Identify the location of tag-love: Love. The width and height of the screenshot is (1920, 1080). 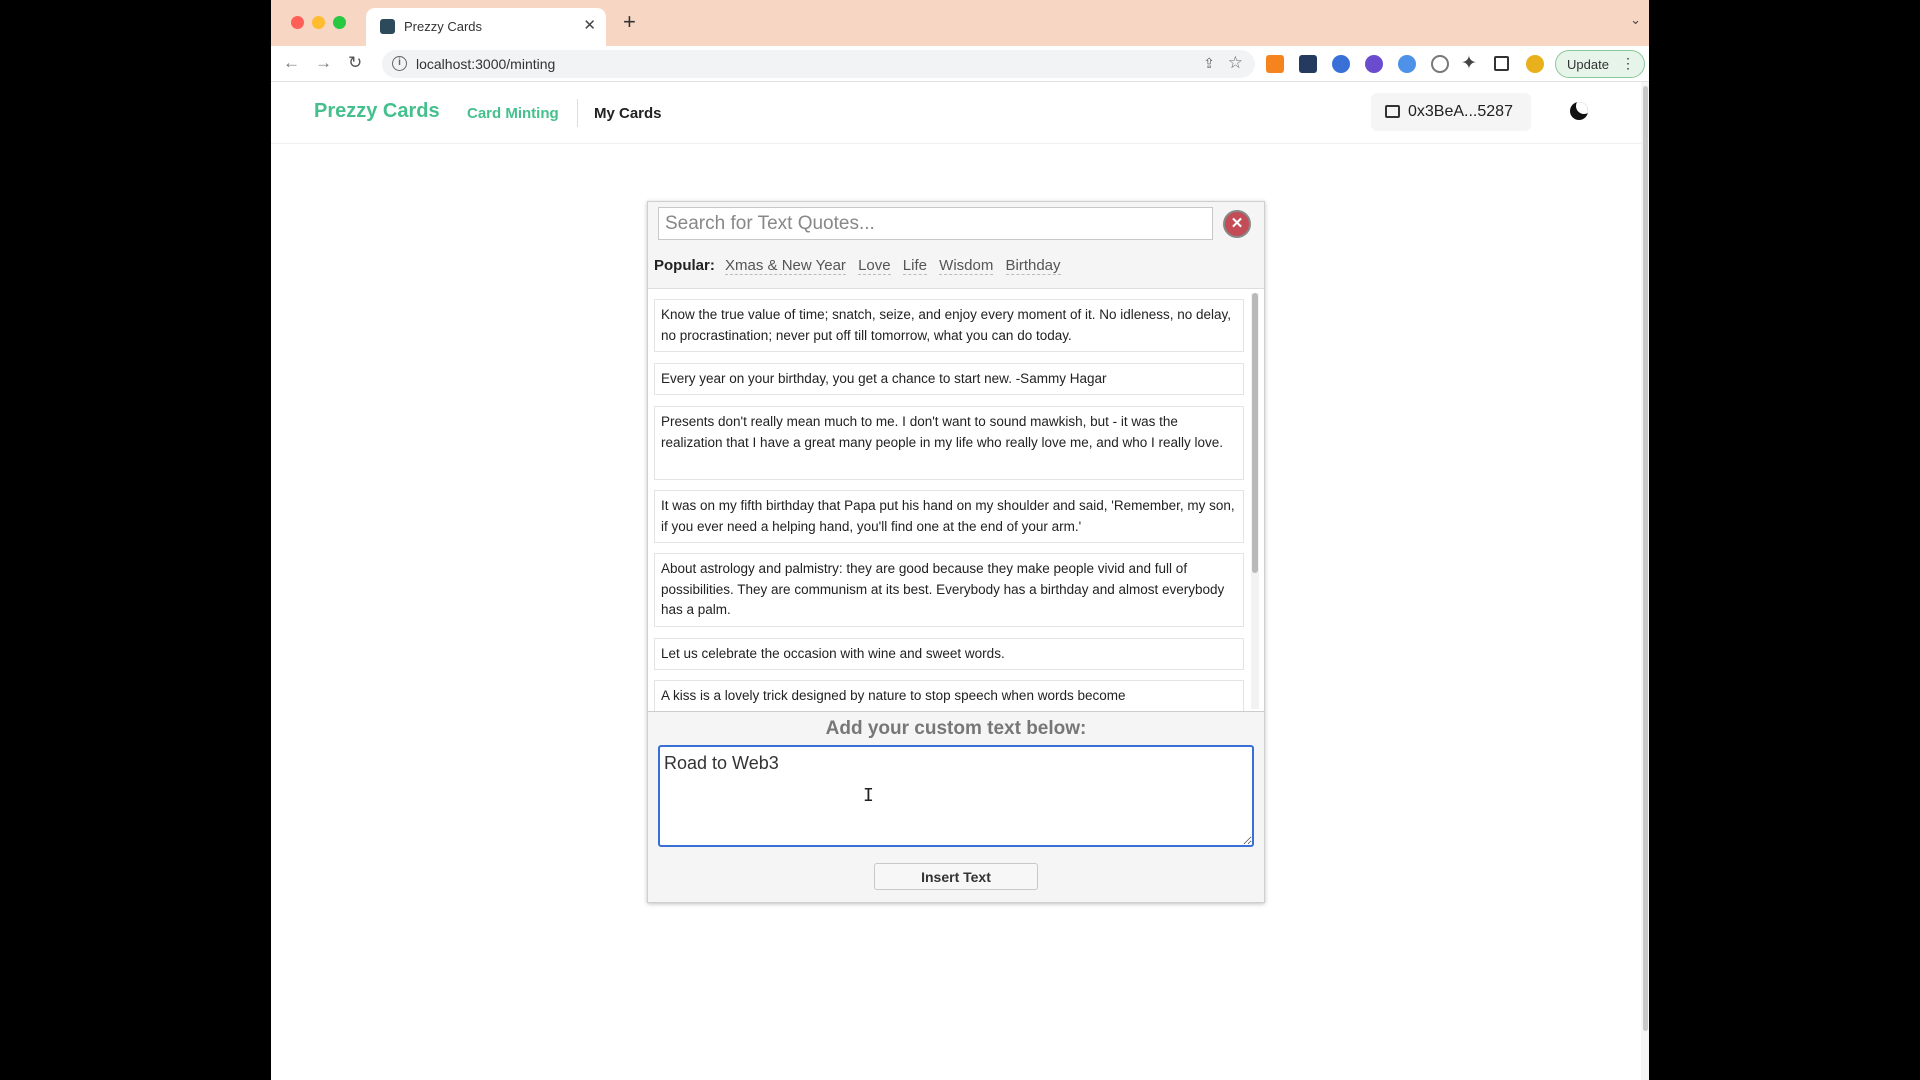
(874, 266).